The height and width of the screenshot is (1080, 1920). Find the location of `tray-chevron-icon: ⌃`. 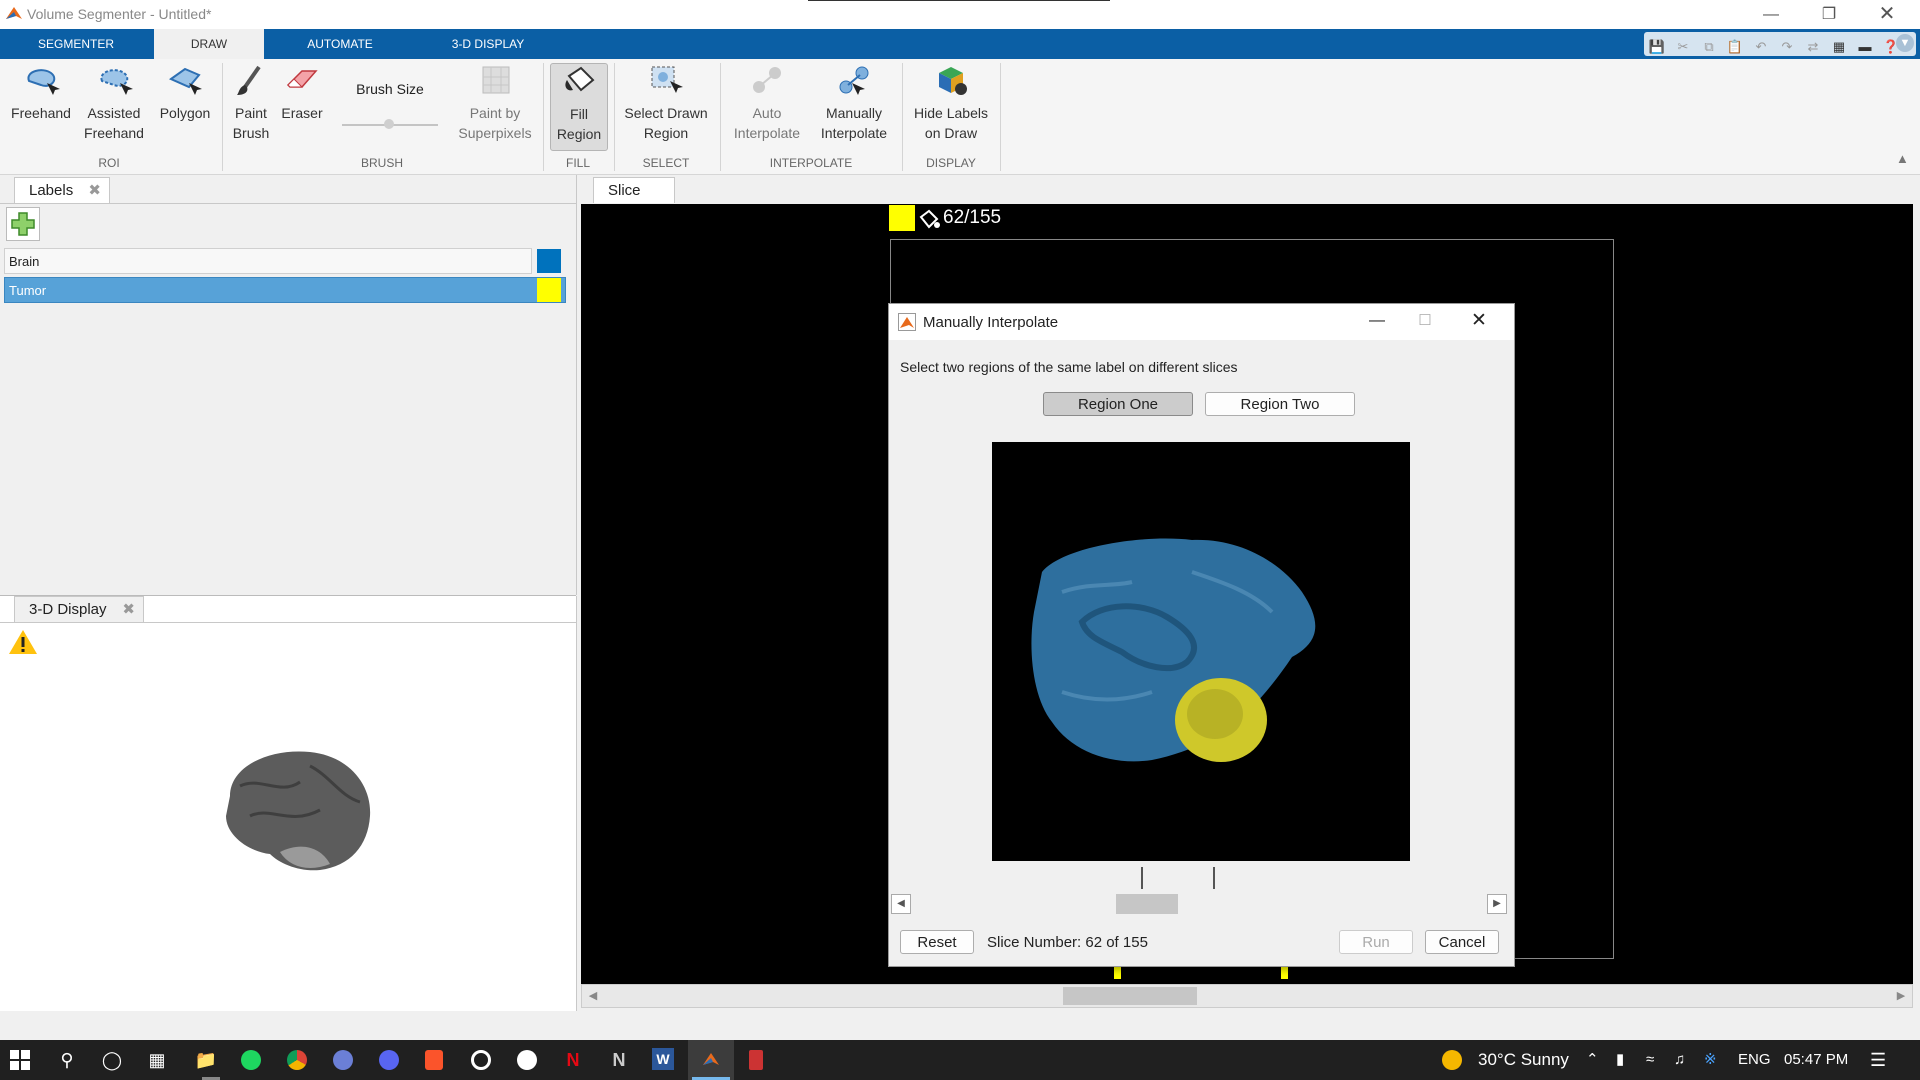

tray-chevron-icon: ⌃ is located at coordinates (1592, 1060).